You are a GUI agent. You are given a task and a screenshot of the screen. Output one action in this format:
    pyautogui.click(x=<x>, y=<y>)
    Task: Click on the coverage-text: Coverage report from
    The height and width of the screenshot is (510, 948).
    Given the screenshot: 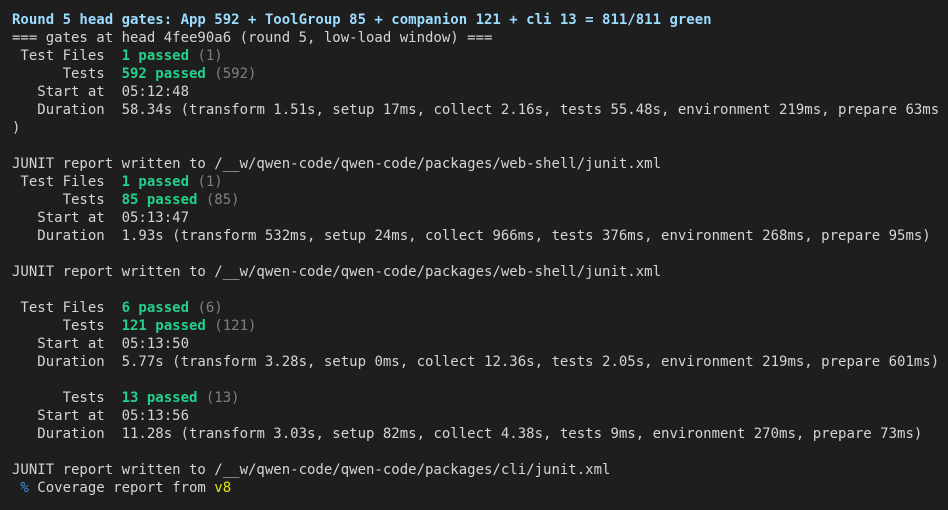 What is the action you would take?
    pyautogui.click(x=121, y=488)
    